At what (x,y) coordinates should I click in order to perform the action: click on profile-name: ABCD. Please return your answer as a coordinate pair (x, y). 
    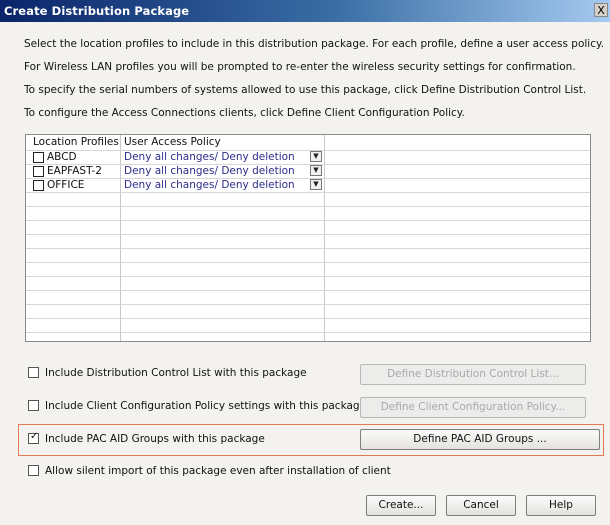
    Looking at the image, I should click on (62, 157).